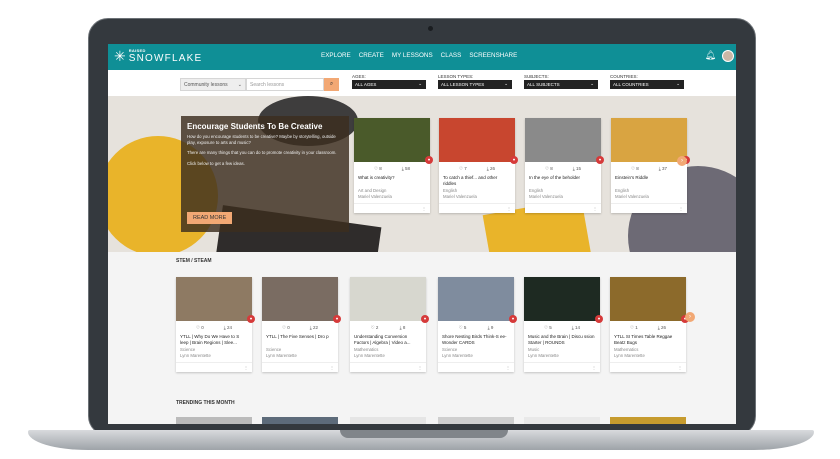 The height and width of the screenshot is (459, 840). Describe the element at coordinates (216, 163) in the screenshot. I see `promo-text-3: Click below to get a few ideas.` at that location.